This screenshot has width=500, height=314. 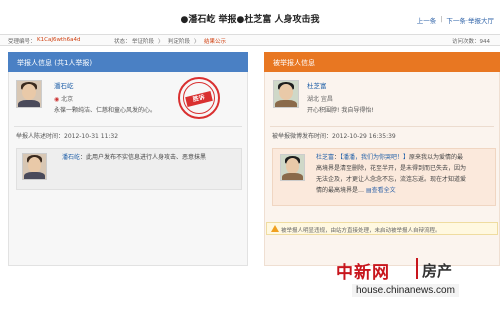 What do you see at coordinates (427, 20) in the screenshot?
I see `prev-link: 上一条` at bounding box center [427, 20].